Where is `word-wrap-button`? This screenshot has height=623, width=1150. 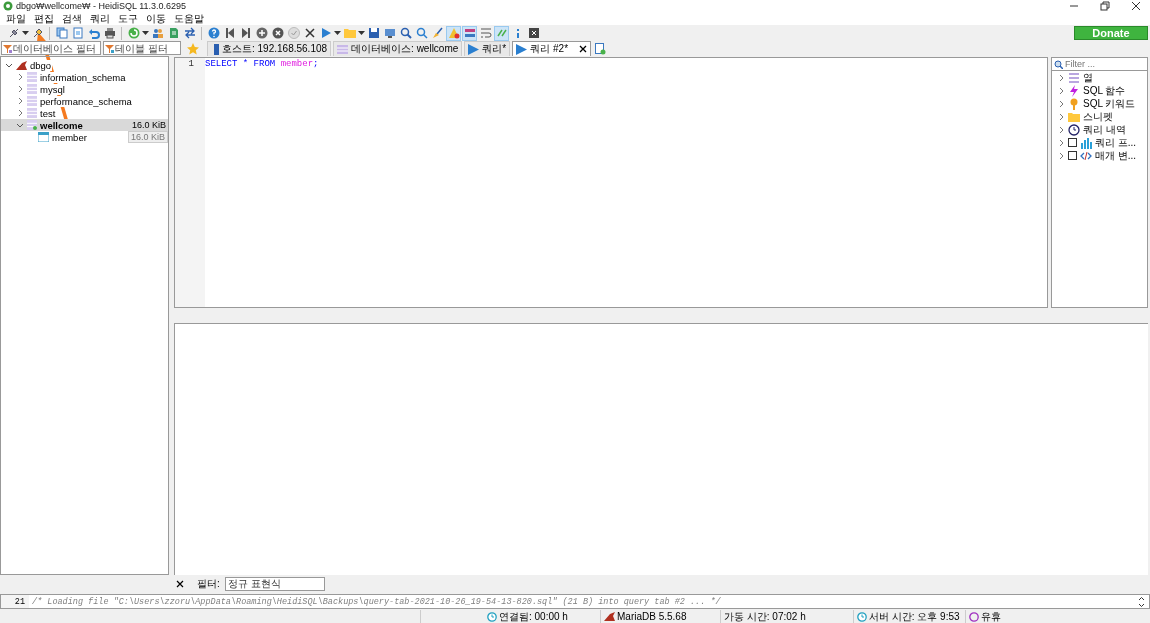
word-wrap-button is located at coordinates (485, 33).